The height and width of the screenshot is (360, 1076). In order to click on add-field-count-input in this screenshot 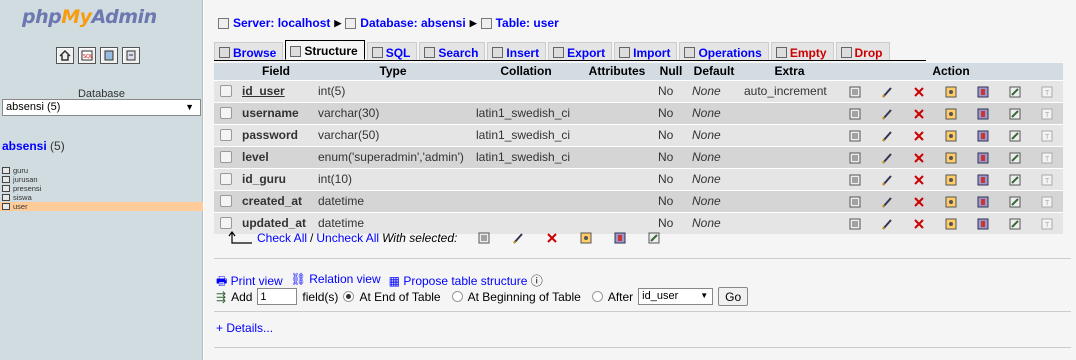, I will do `click(277, 296)`.